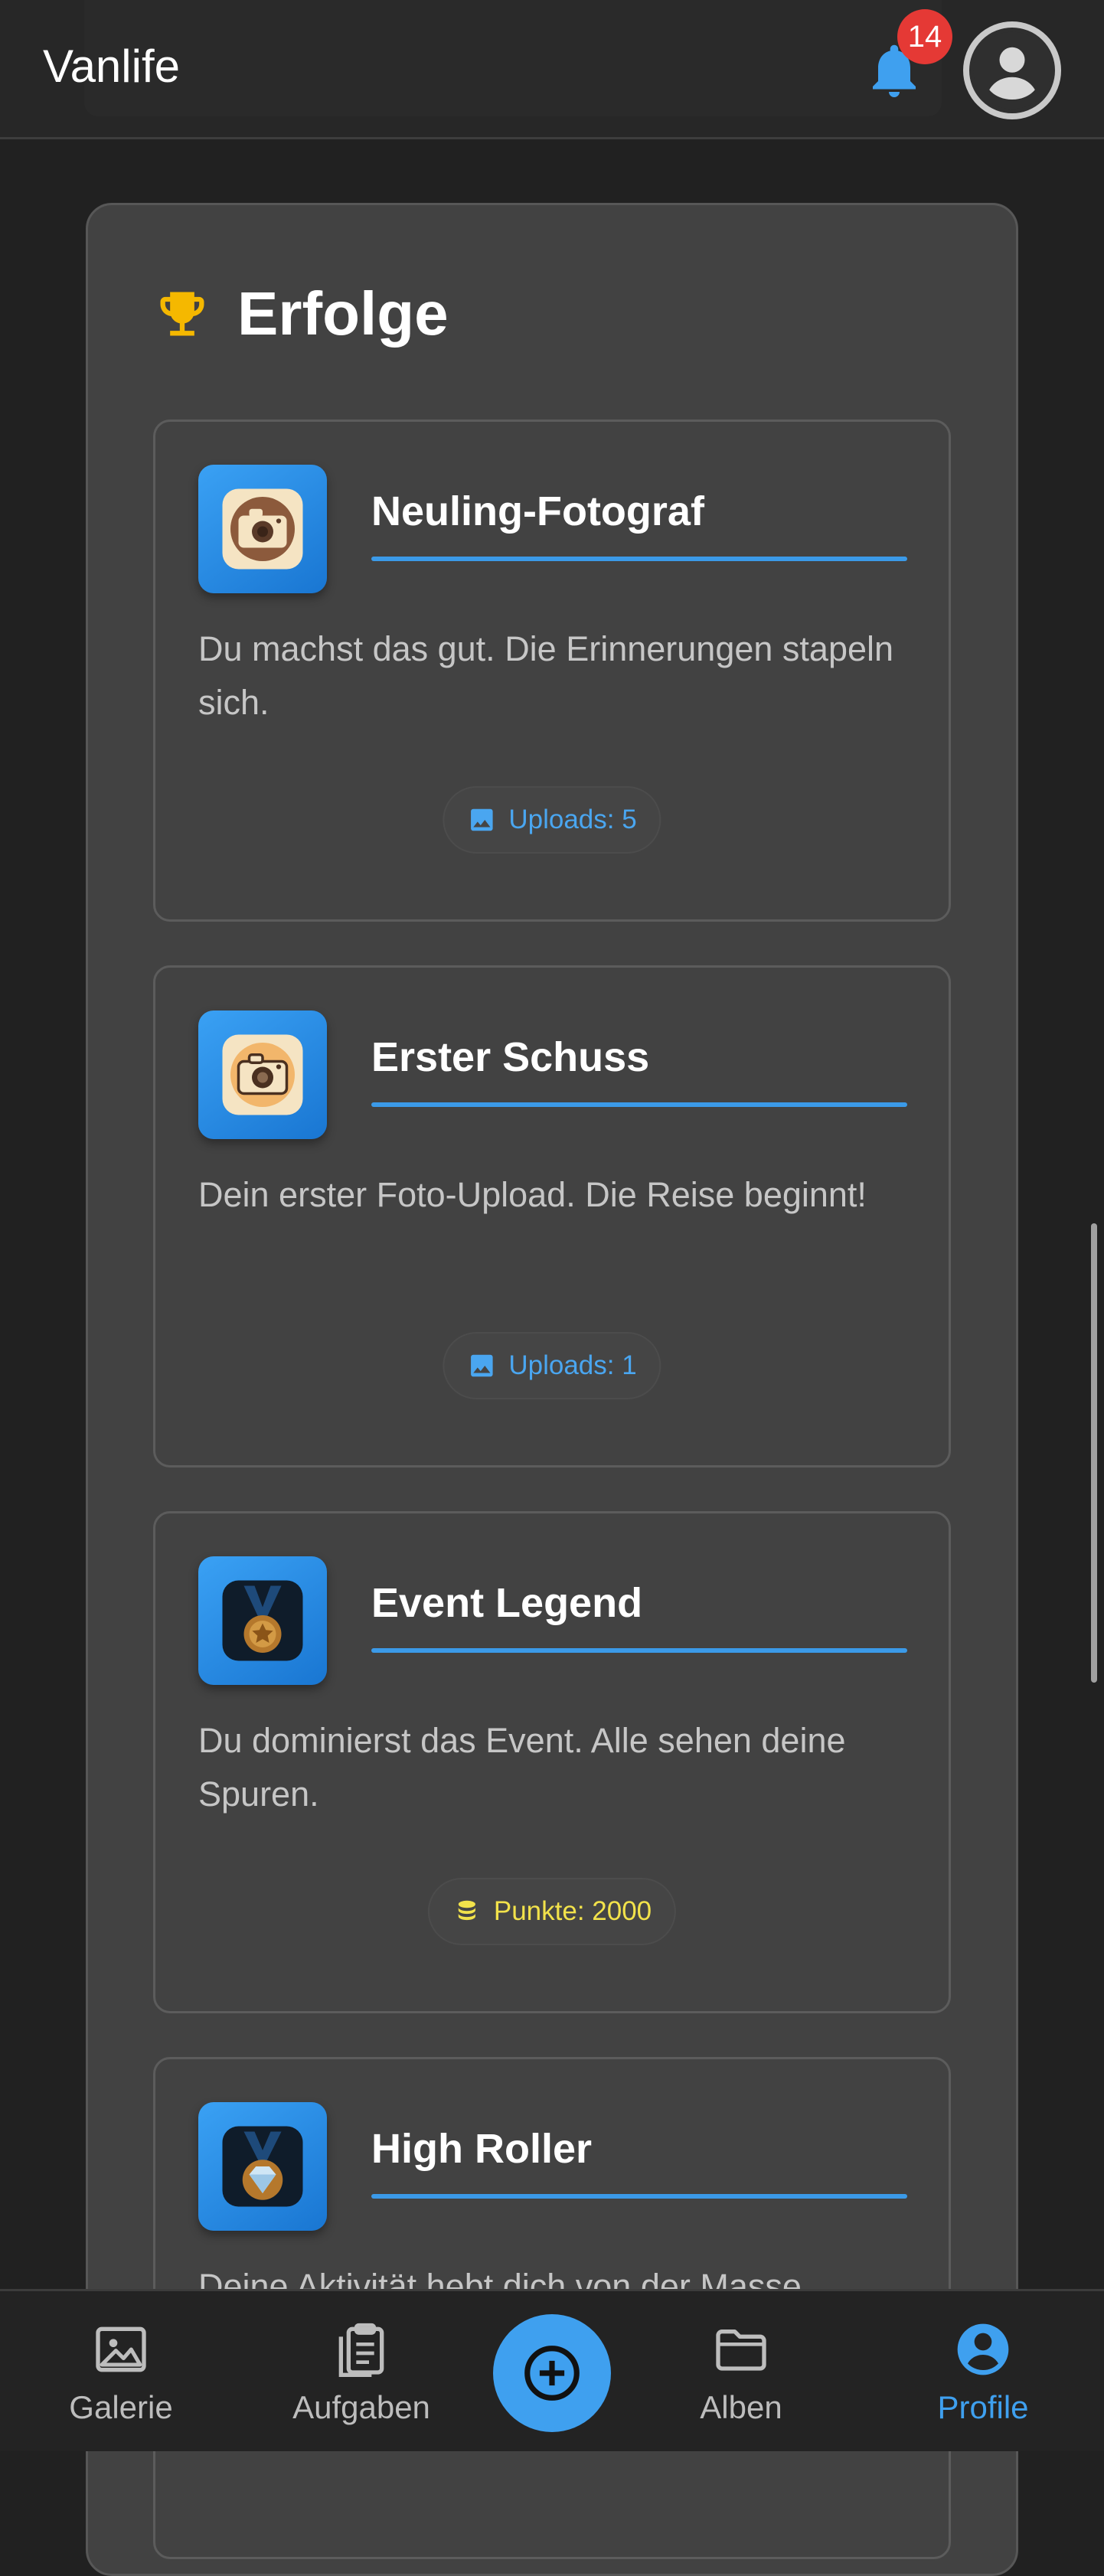 The width and height of the screenshot is (1104, 2576). Describe the element at coordinates (262, 1621) in the screenshot. I see `medal-icon` at that location.